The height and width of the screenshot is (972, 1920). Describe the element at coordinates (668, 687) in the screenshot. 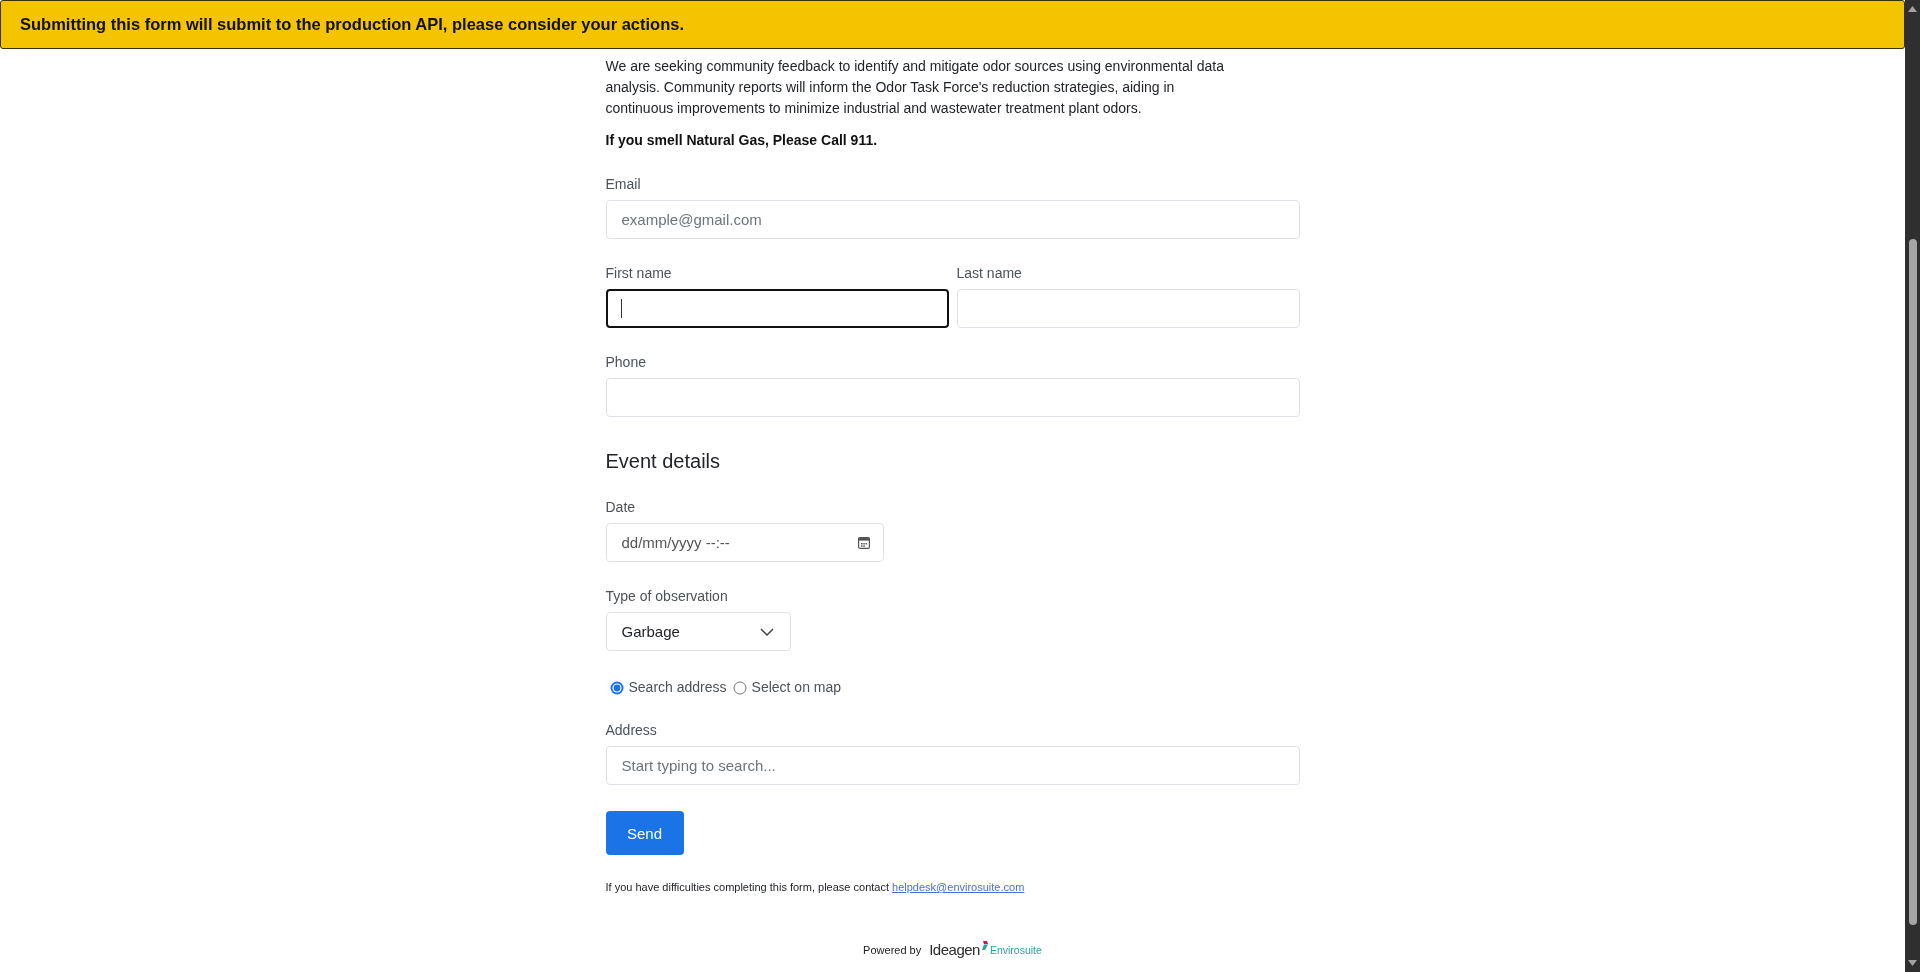

I see `radio-option: Search address` at that location.